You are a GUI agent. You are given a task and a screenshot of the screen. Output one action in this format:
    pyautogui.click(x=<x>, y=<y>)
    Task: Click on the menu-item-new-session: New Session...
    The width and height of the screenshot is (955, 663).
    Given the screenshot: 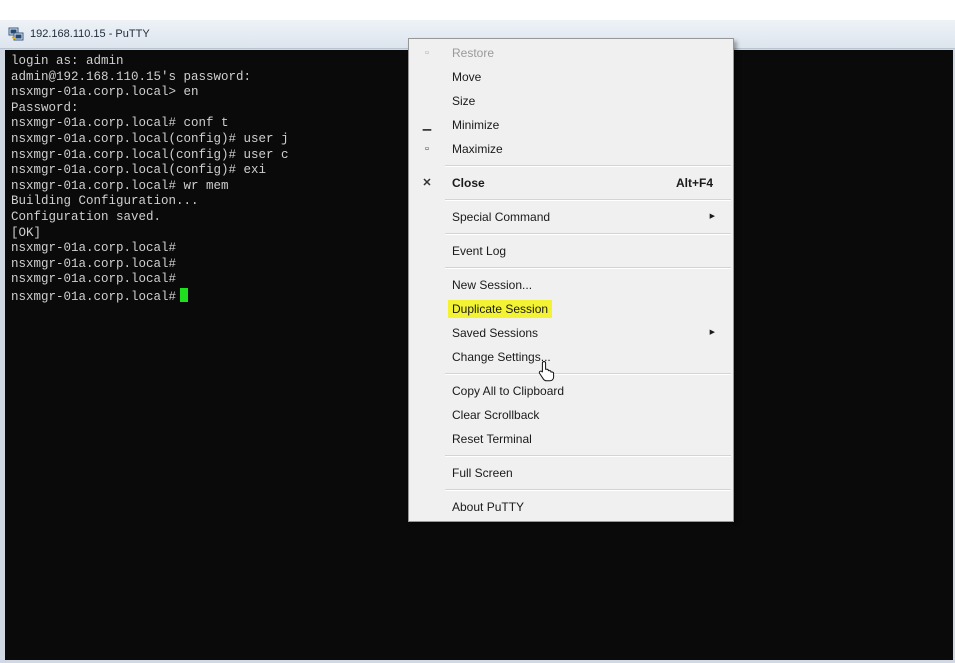 What is the action you would take?
    pyautogui.click(x=571, y=285)
    